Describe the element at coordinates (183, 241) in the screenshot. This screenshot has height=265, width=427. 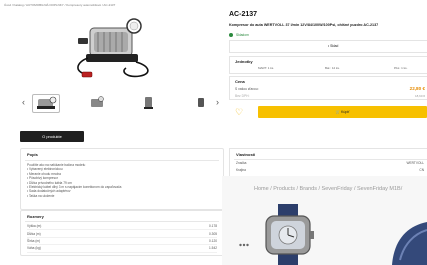
I see `row-value: 0.120` at that location.